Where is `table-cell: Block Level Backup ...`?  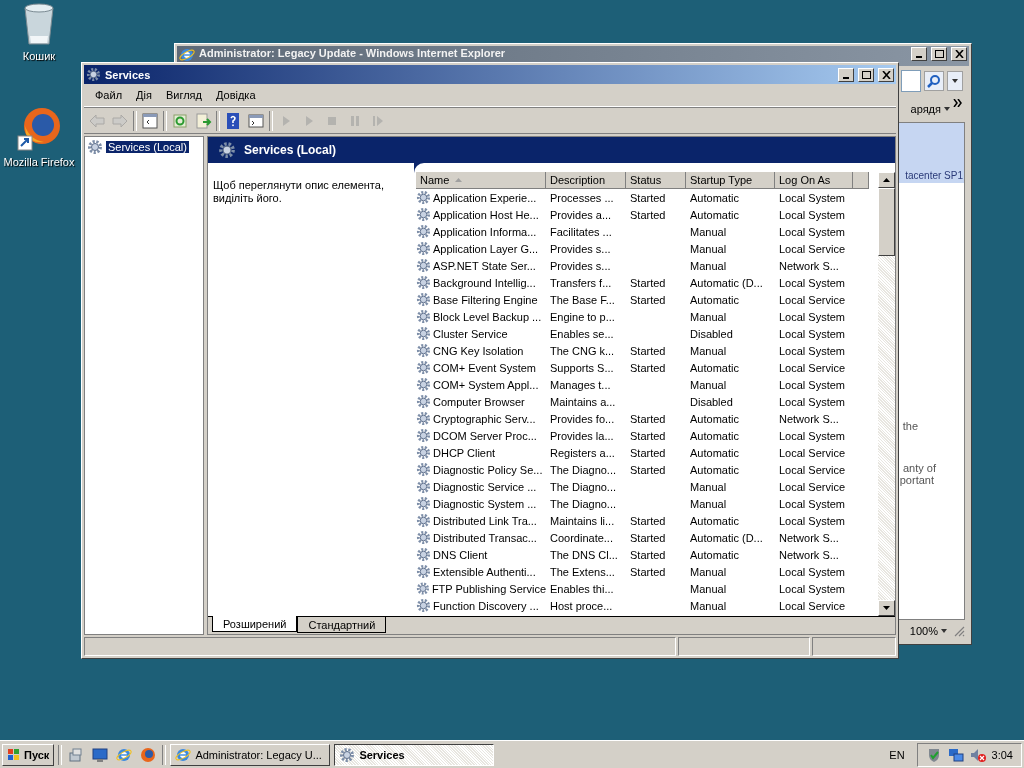 table-cell: Block Level Backup ... is located at coordinates (481, 316).